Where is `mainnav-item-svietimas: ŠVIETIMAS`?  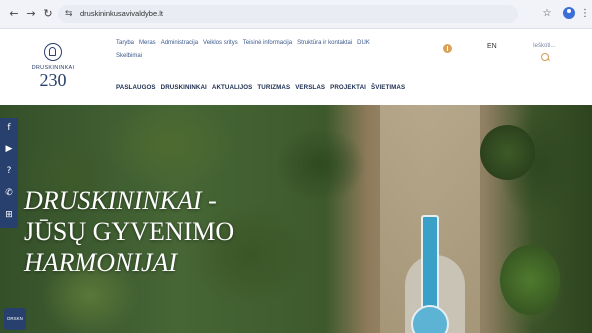
mainnav-item-svietimas: ŠVIETIMAS is located at coordinates (388, 87).